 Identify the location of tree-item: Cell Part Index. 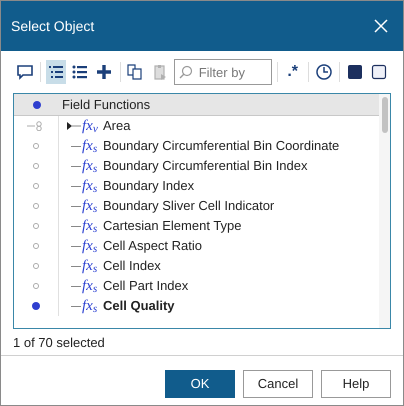
(145, 286).